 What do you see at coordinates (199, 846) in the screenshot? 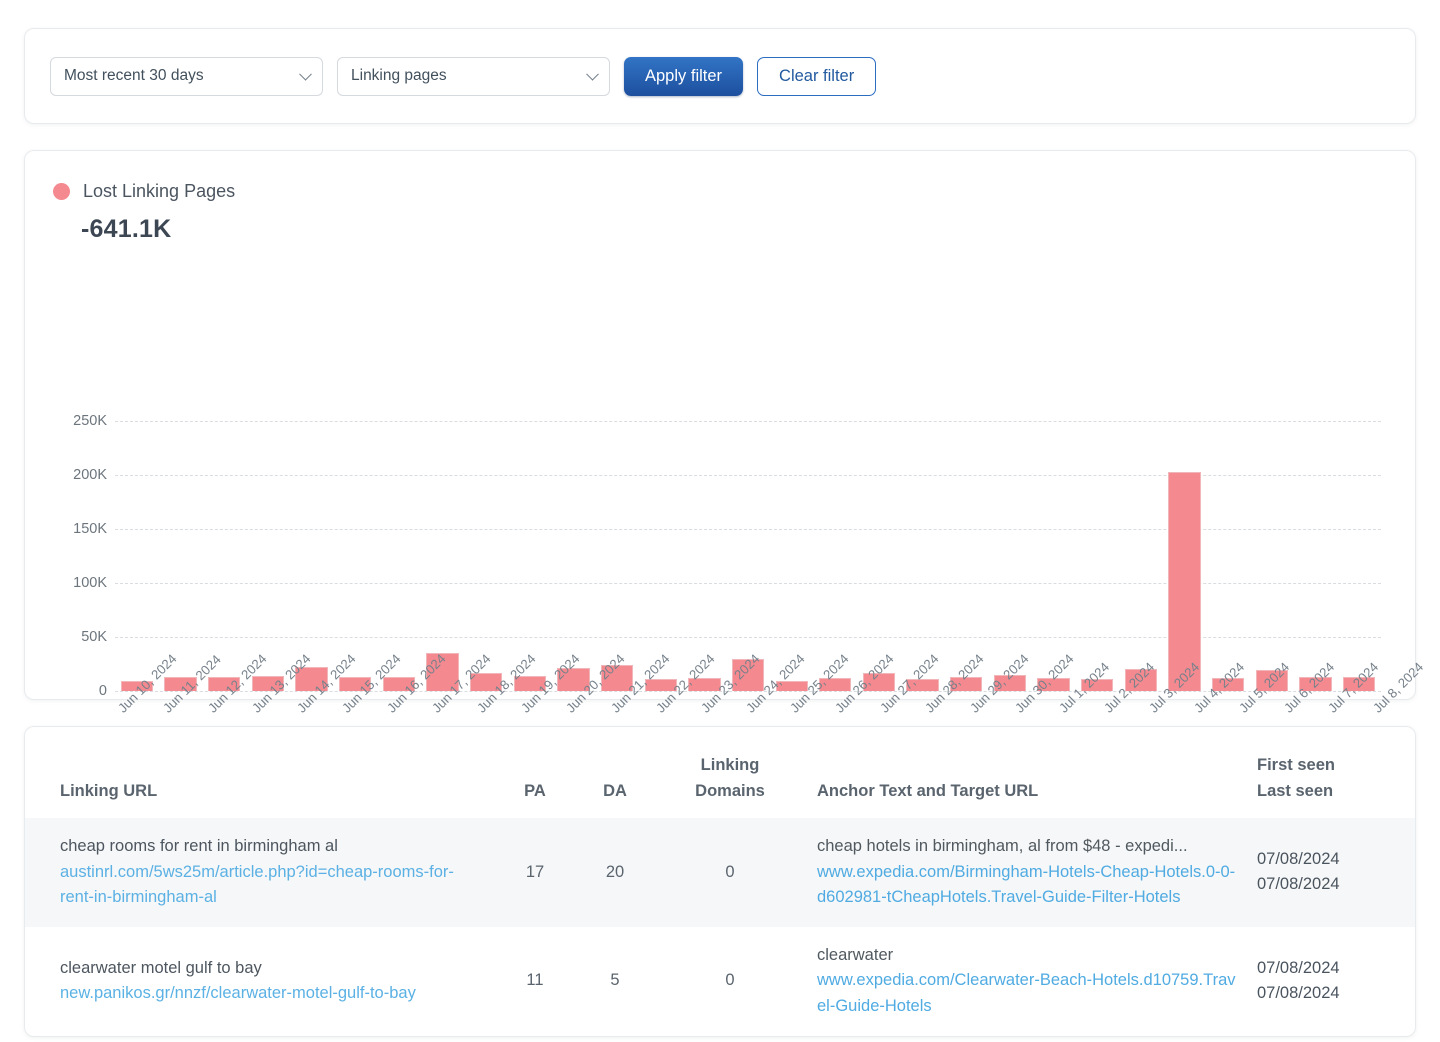
I see `linking-url-title: cheap rooms for rent in birmingham al` at bounding box center [199, 846].